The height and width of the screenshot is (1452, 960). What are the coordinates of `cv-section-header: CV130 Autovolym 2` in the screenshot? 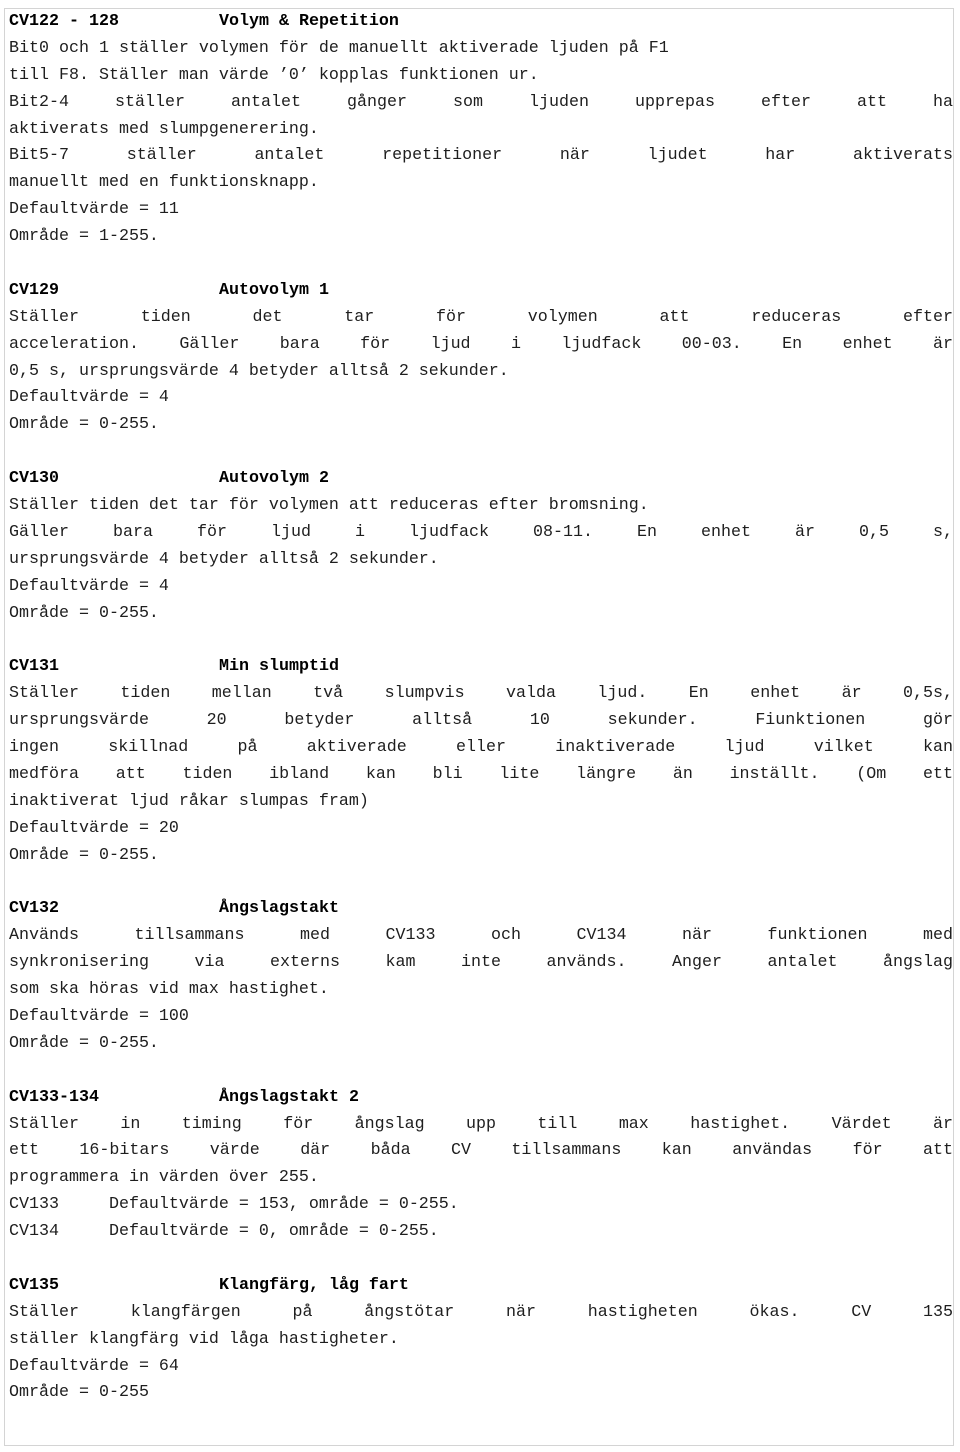 It's located at (481, 479).